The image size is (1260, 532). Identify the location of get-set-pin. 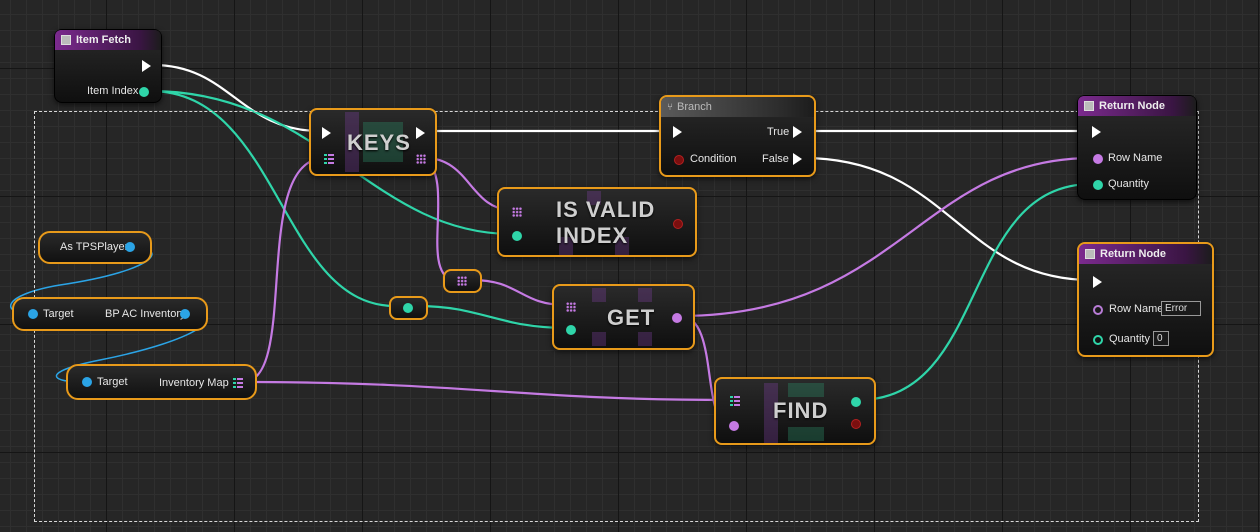
(571, 307).